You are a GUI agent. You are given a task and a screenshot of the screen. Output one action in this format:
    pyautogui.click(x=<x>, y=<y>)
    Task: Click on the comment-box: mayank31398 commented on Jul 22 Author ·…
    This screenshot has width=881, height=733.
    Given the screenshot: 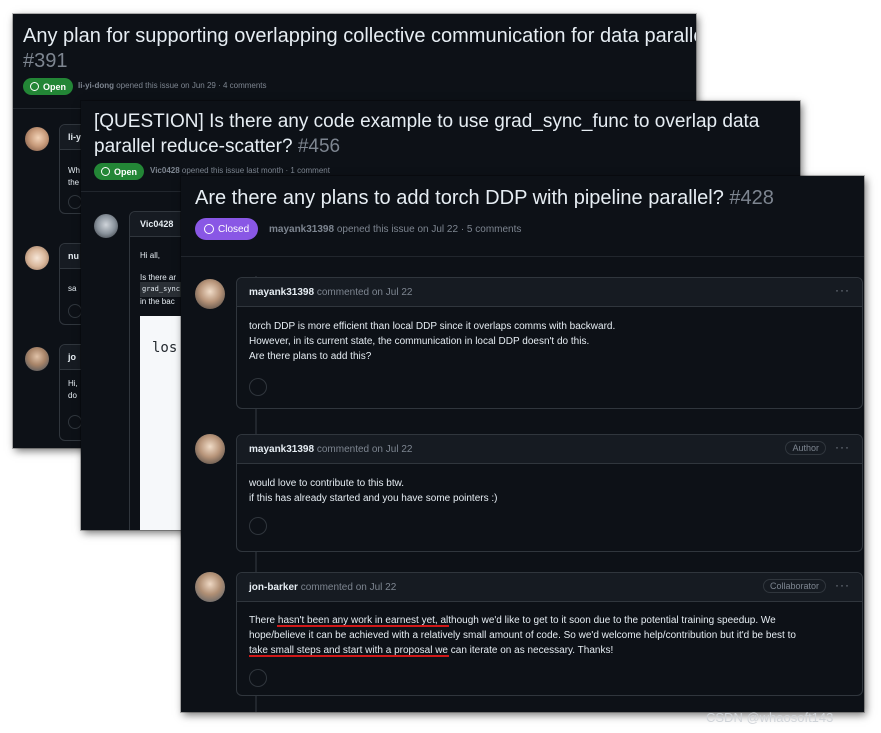 What is the action you would take?
    pyautogui.click(x=549, y=493)
    